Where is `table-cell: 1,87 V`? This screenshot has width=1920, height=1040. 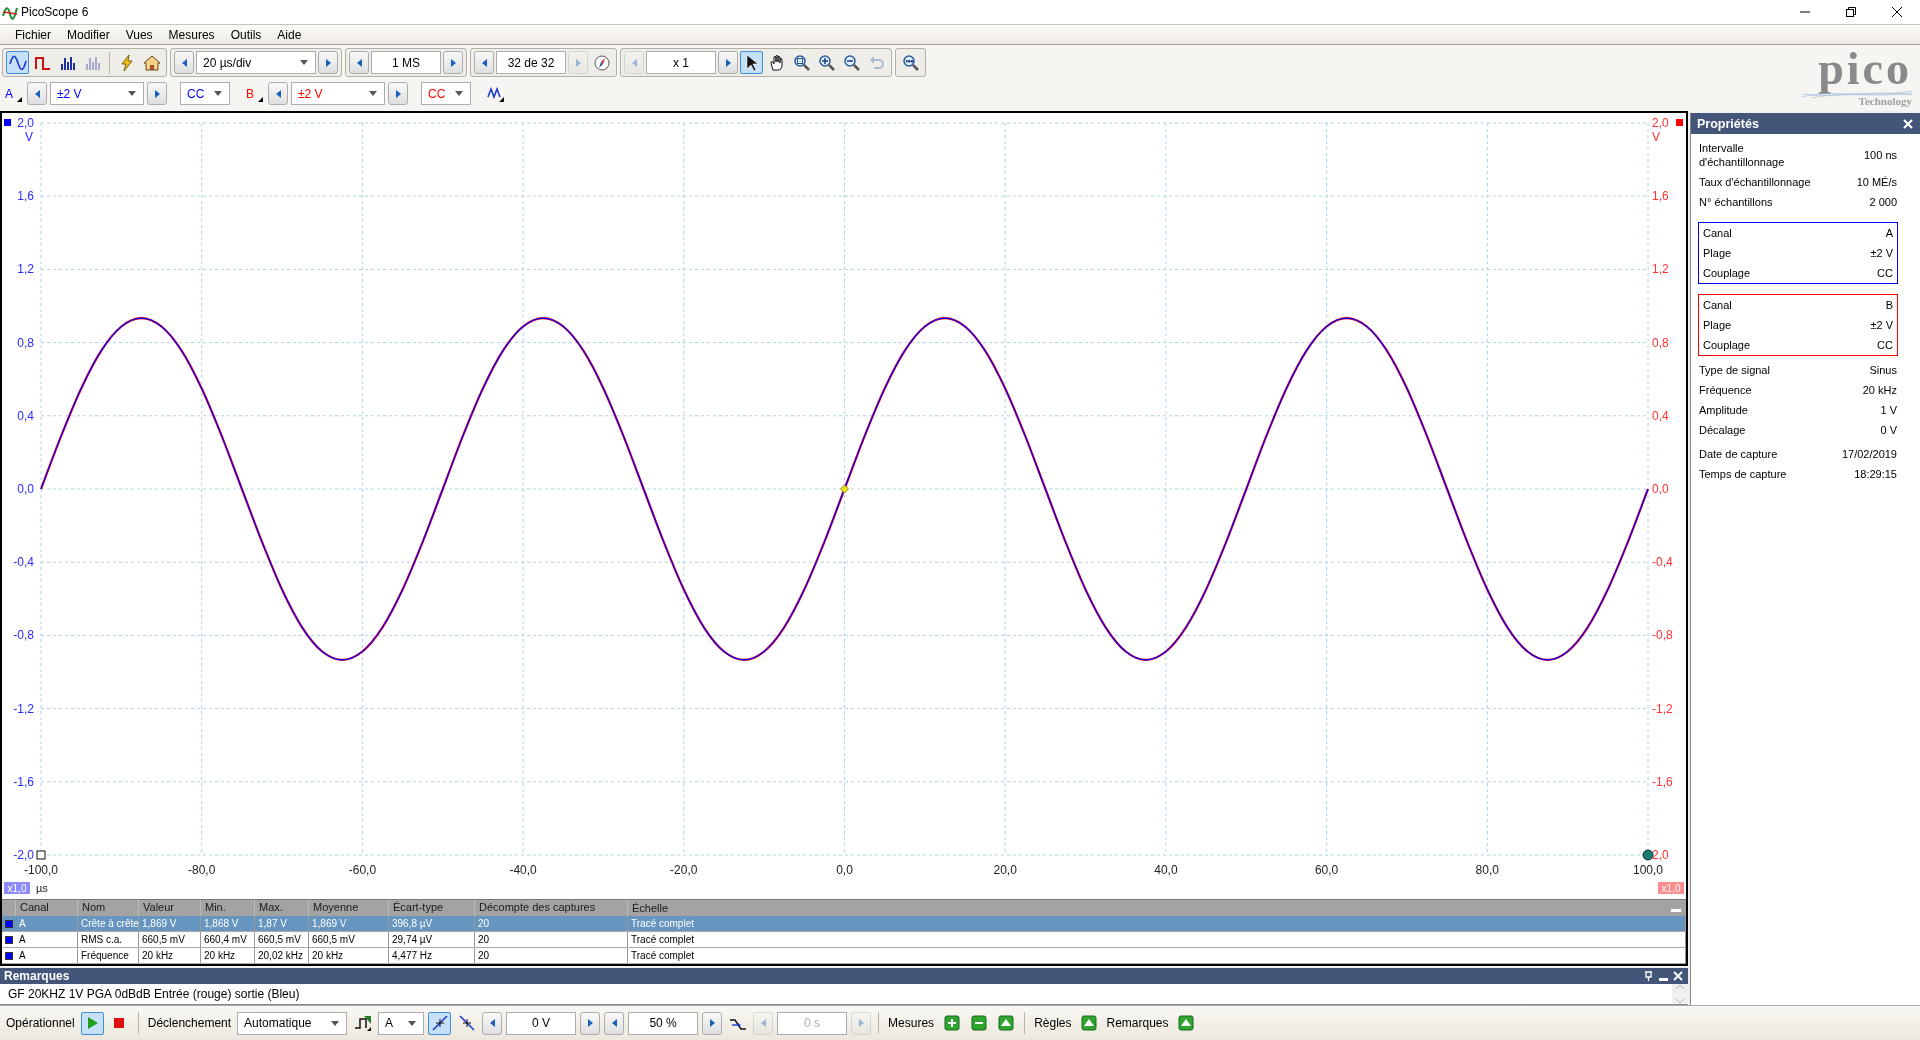
table-cell: 1,87 V is located at coordinates (282, 924).